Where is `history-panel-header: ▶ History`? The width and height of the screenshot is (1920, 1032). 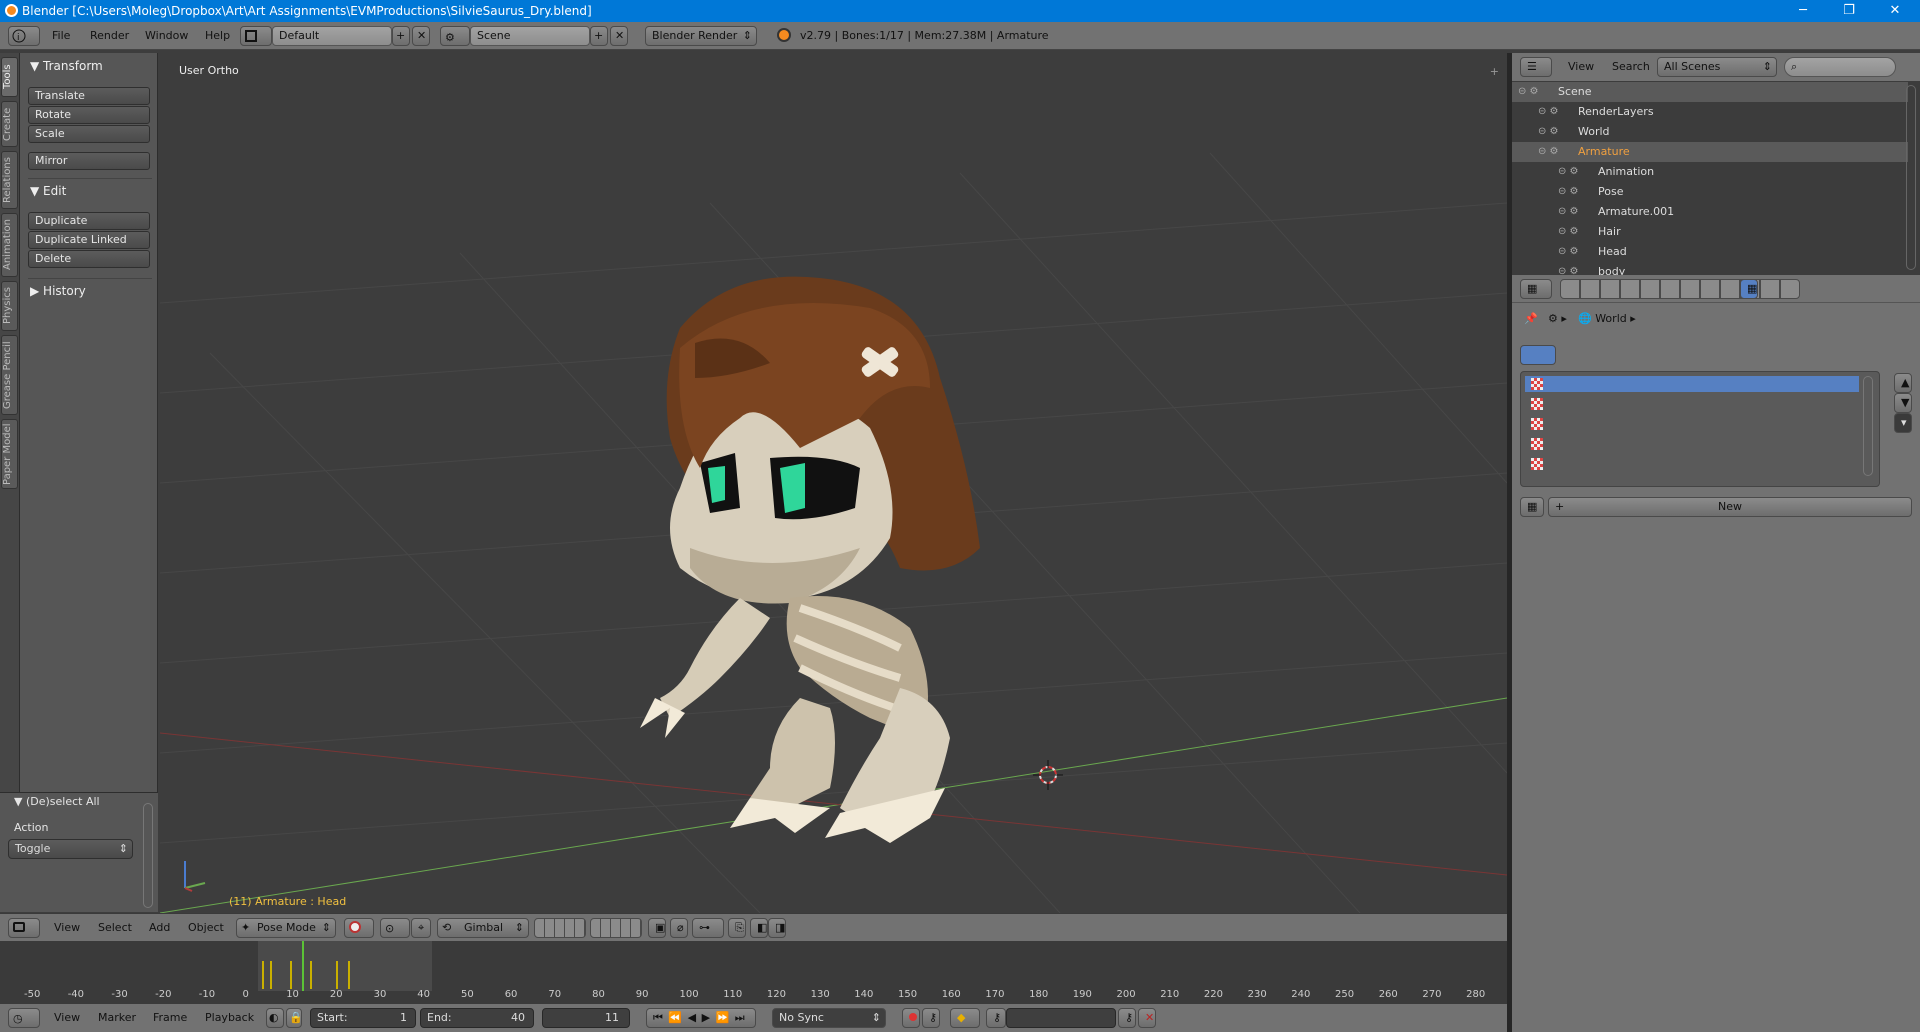
history-panel-header: ▶ History is located at coordinates (58, 291).